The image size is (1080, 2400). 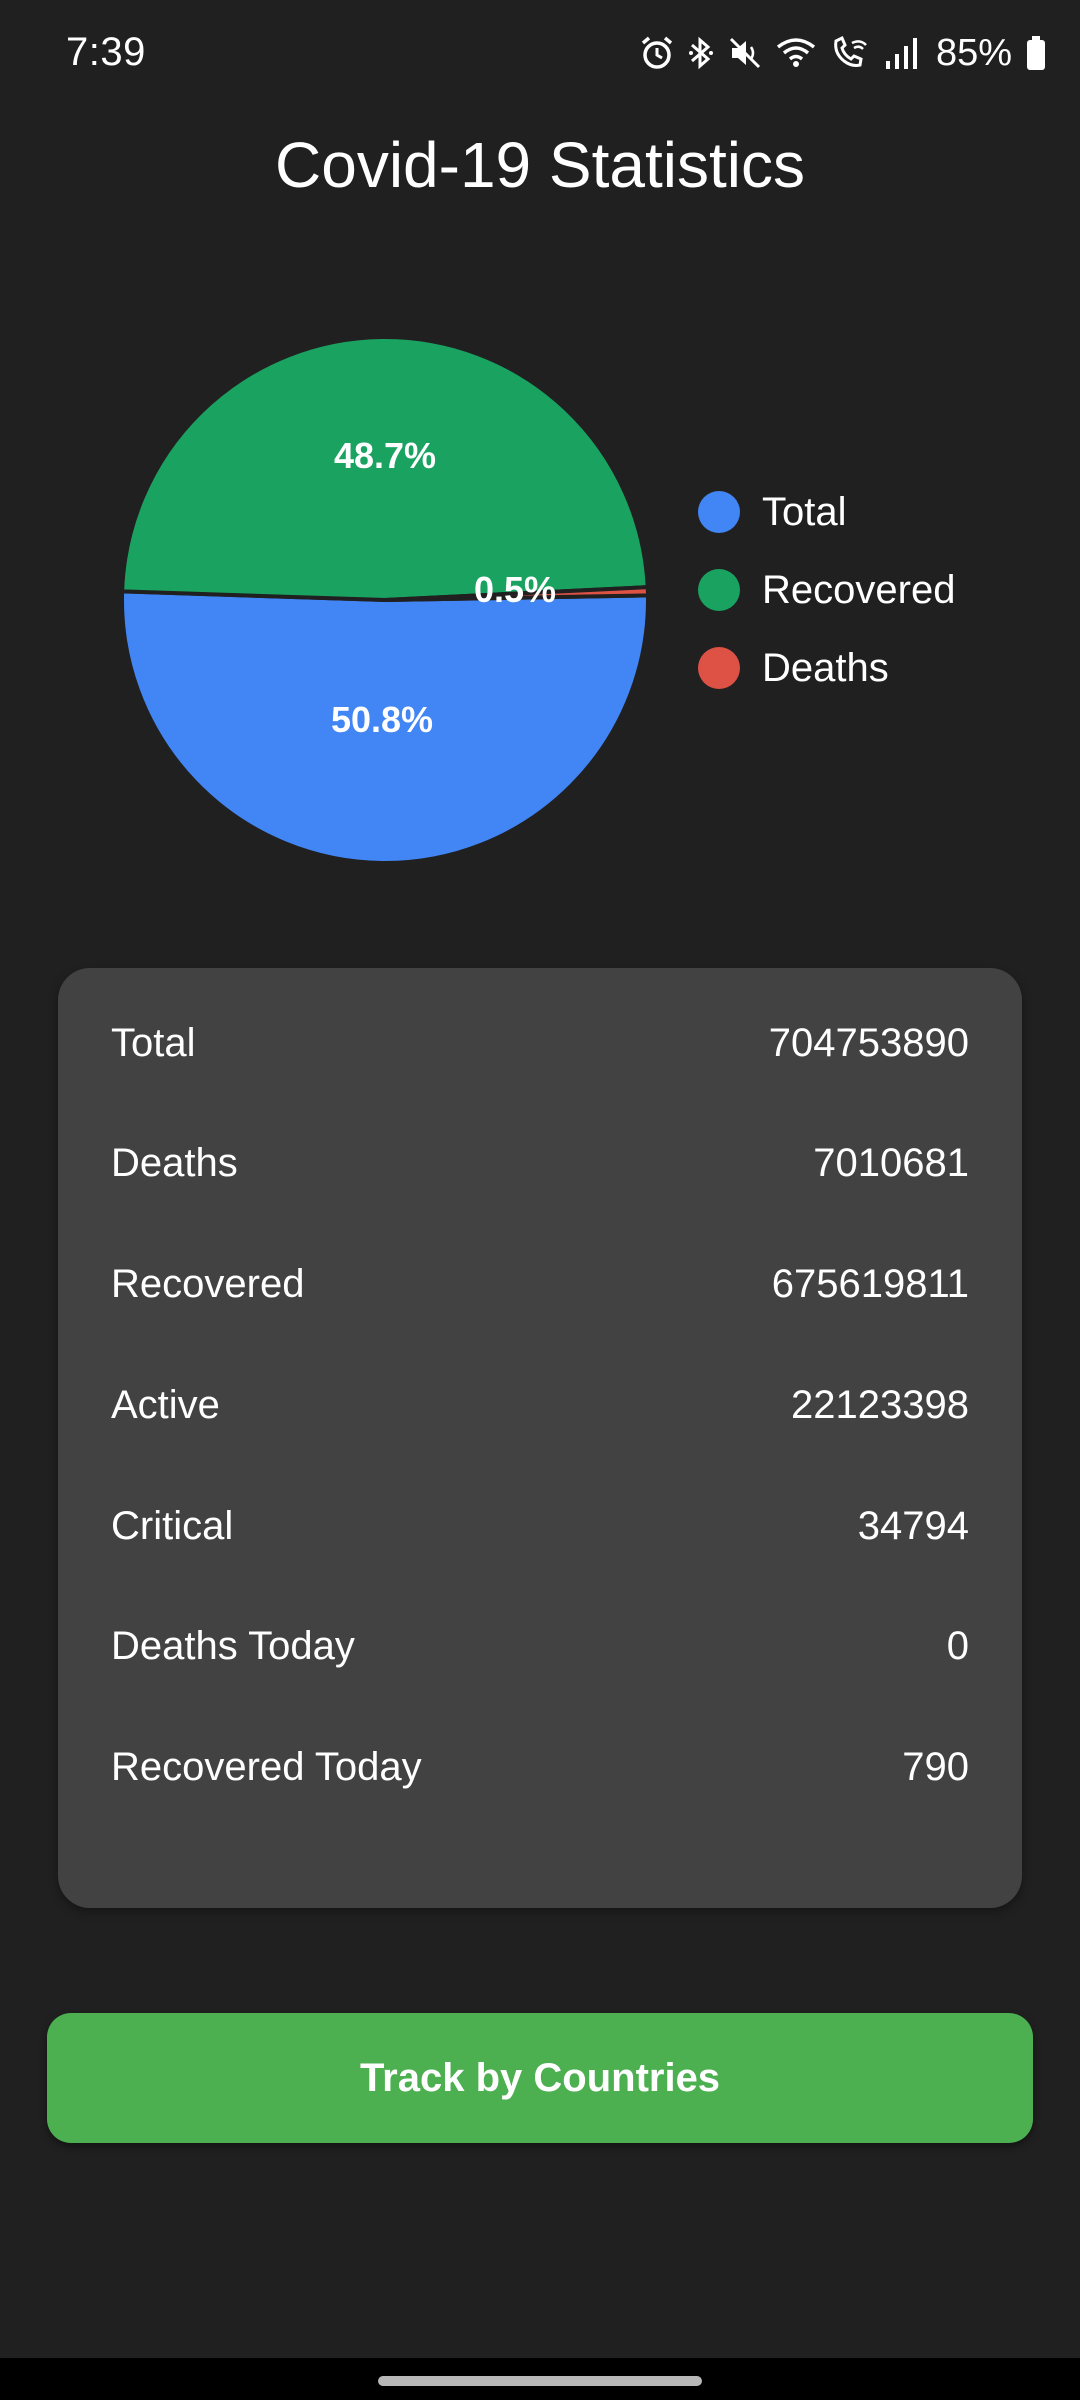 I want to click on stat-value: 22123398, so click(x=880, y=1404).